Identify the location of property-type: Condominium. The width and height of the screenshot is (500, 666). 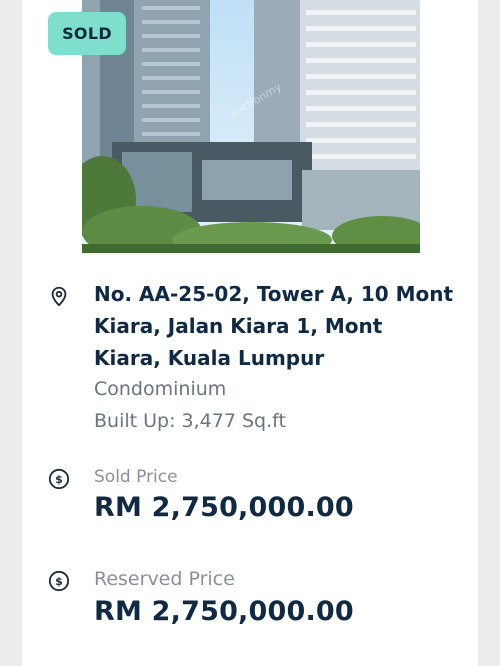
(160, 389).